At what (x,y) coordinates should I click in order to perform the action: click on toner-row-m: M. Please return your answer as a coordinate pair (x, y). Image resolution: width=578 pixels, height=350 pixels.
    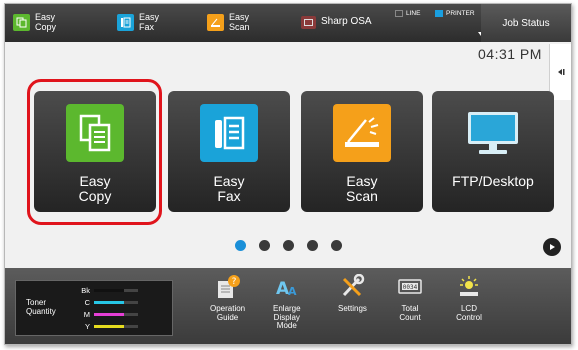
    Looking at the image, I should click on (108, 314).